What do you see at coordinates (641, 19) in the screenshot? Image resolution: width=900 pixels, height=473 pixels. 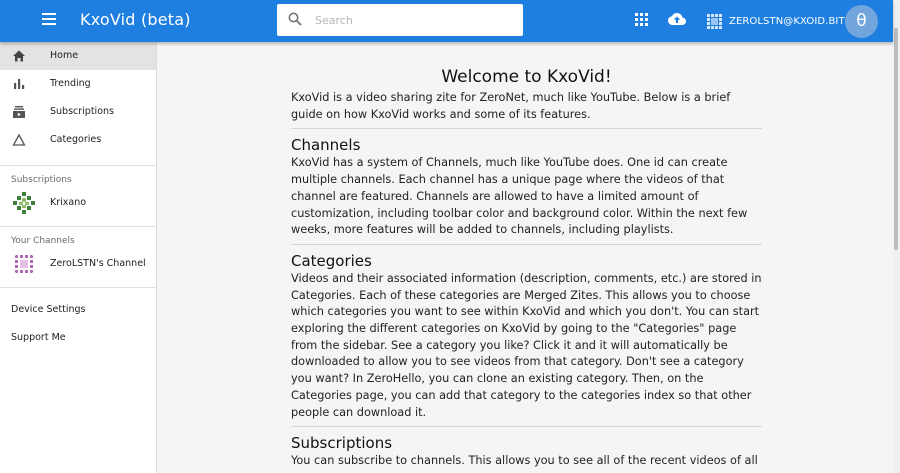 I see `apps-grid-icon` at bounding box center [641, 19].